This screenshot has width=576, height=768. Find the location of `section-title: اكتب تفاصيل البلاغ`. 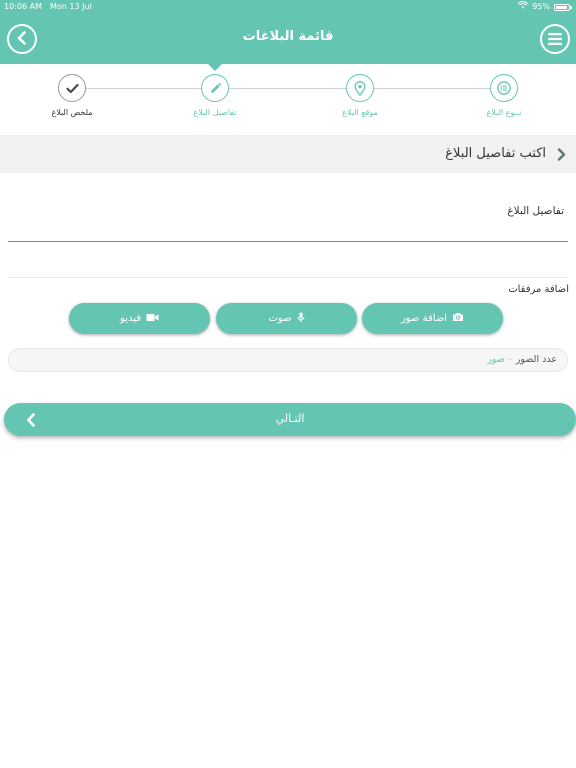

section-title: اكتب تفاصيل البلاغ is located at coordinates (495, 153).